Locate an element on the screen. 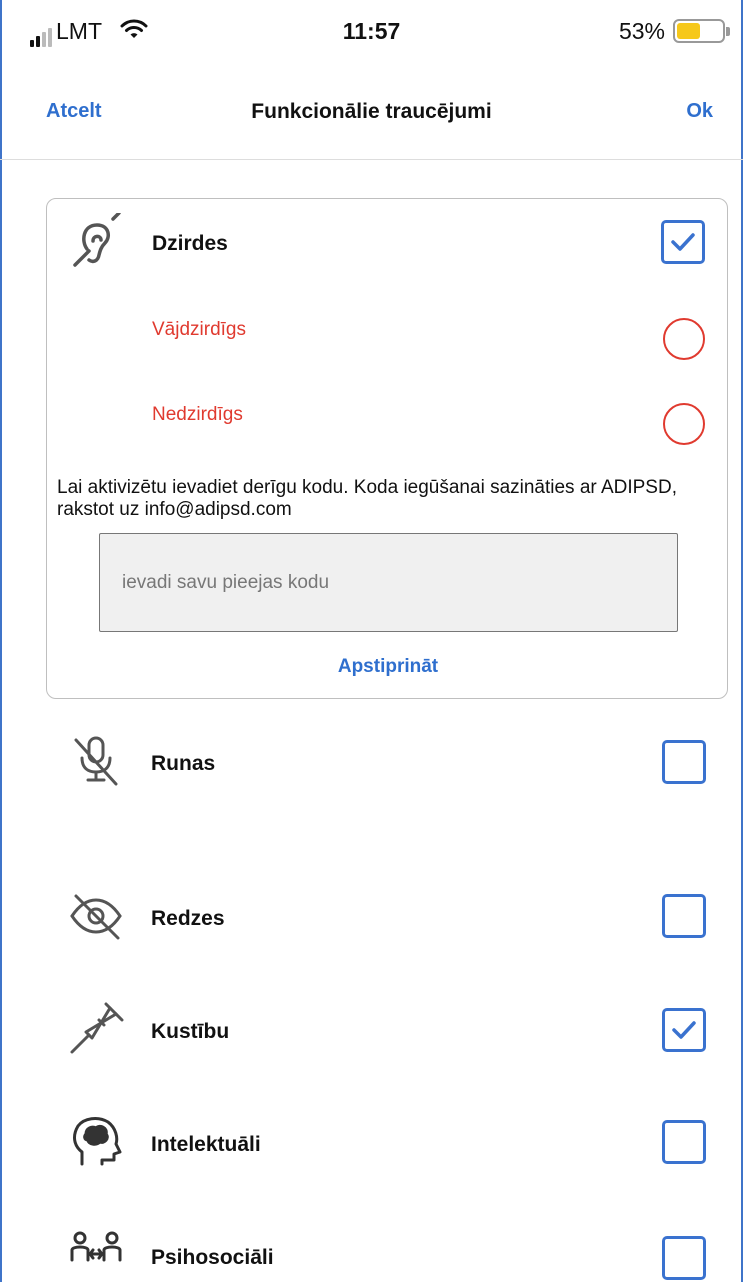  hearing-label: Dzirdes is located at coordinates (190, 243).